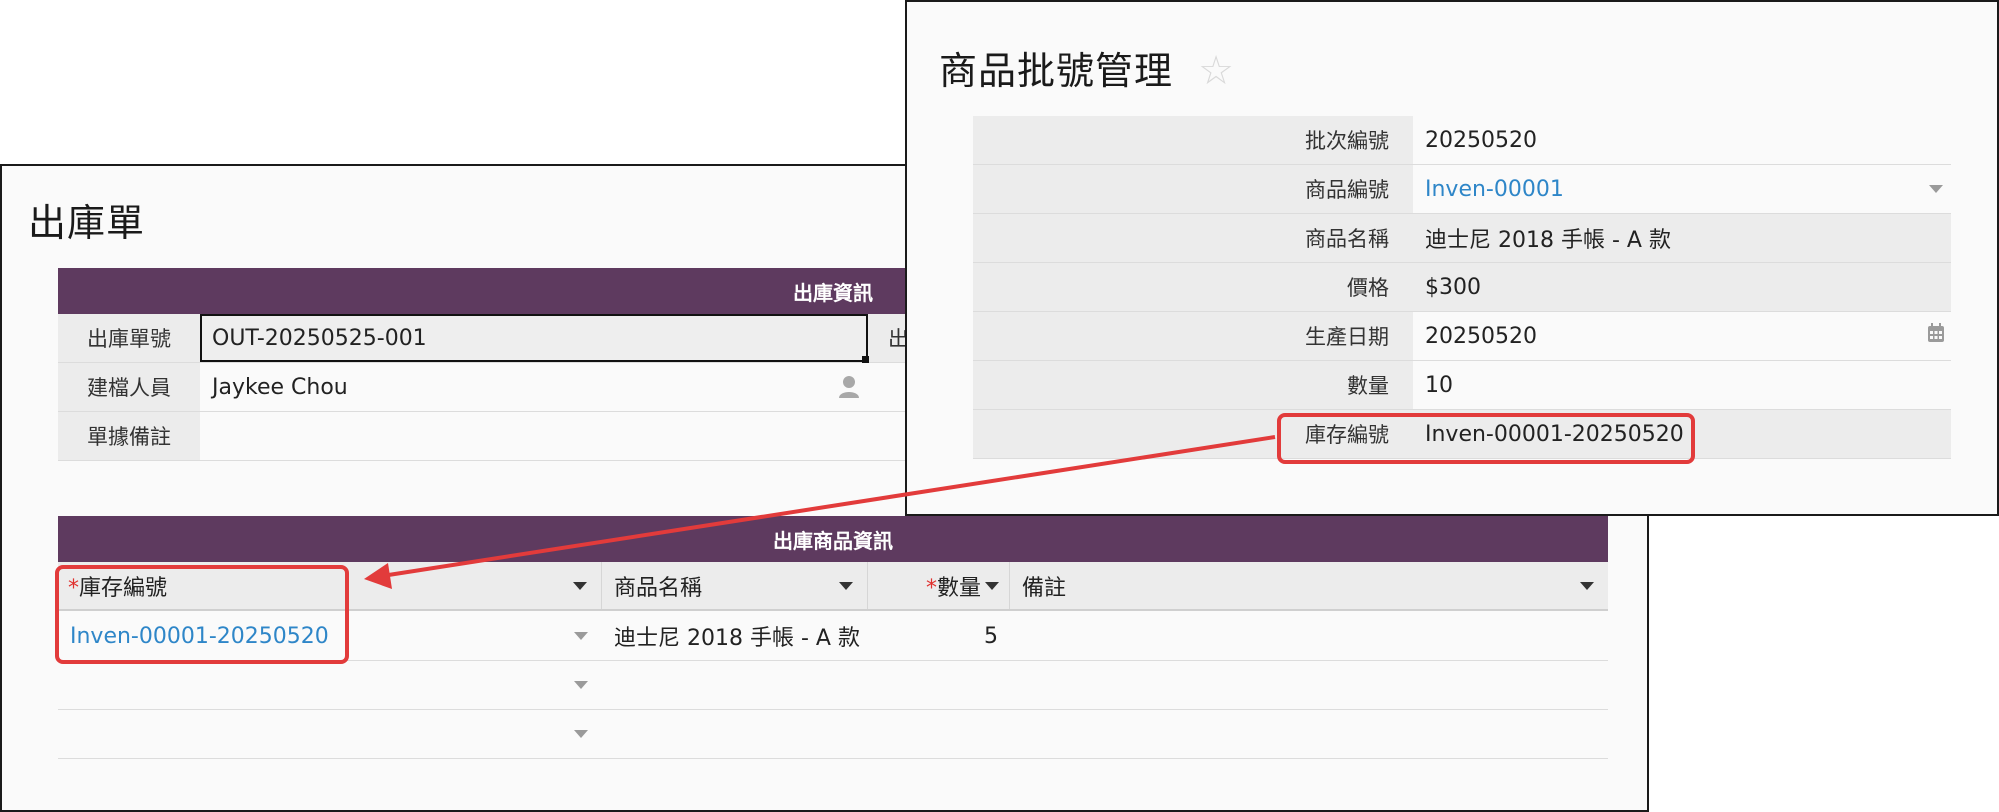  I want to click on inventory-no-link: Inven-00001-20250520, so click(199, 636).